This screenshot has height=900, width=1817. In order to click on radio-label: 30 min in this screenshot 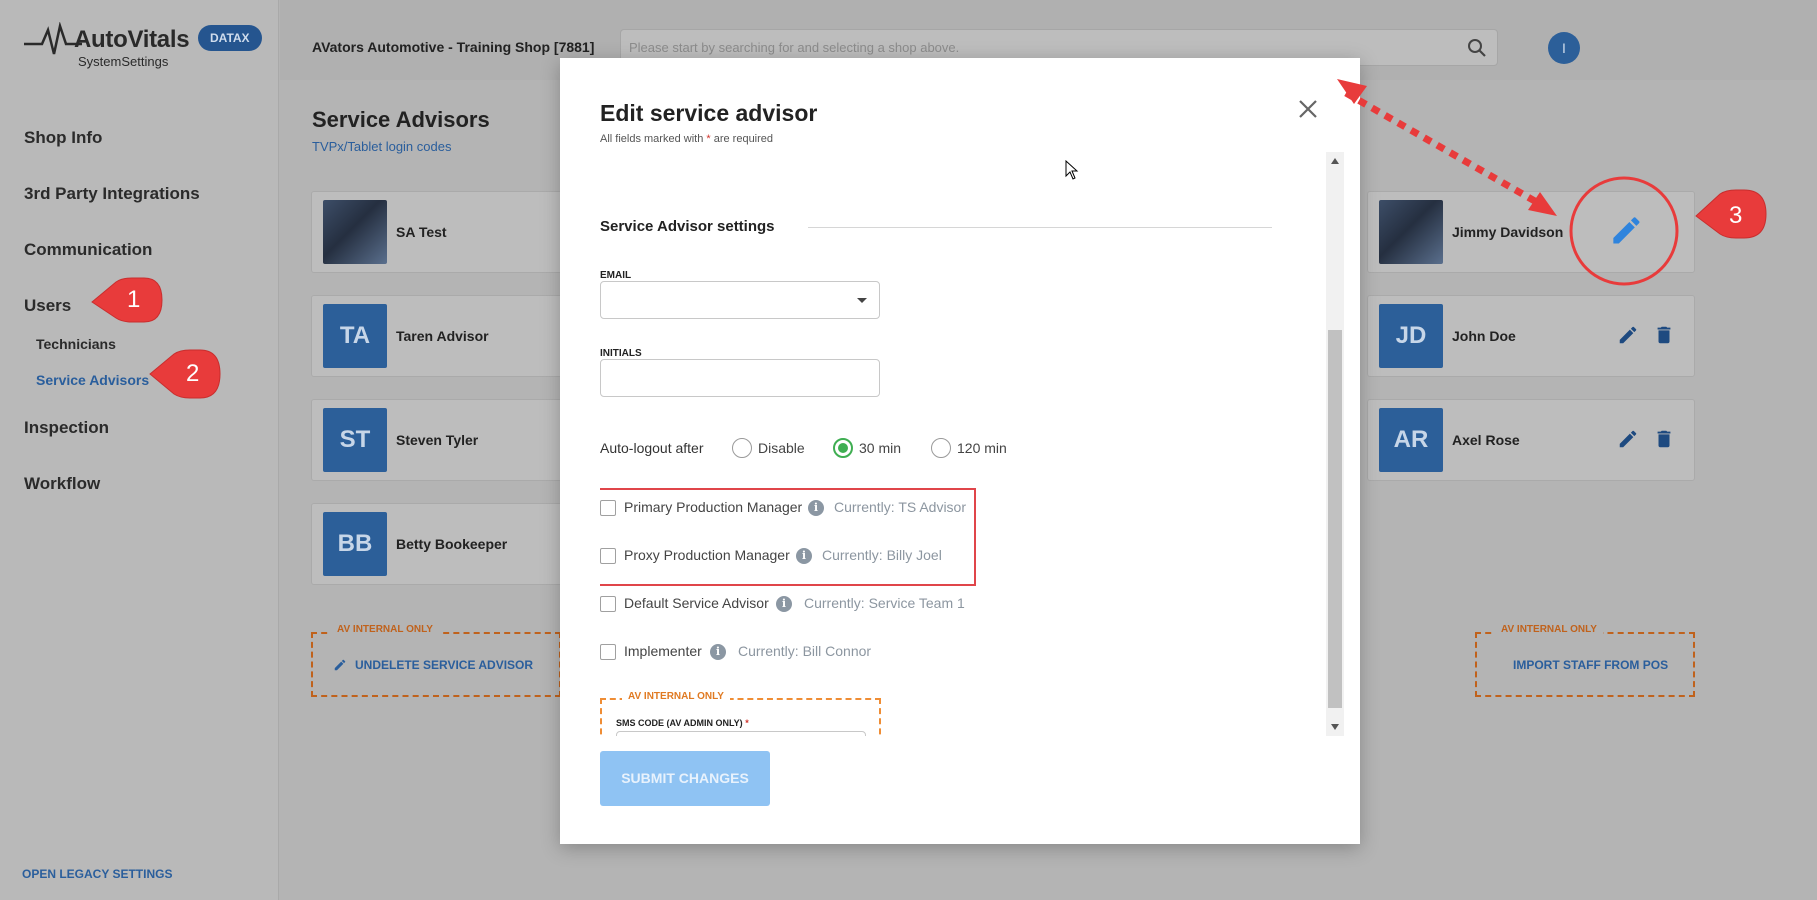, I will do `click(880, 448)`.